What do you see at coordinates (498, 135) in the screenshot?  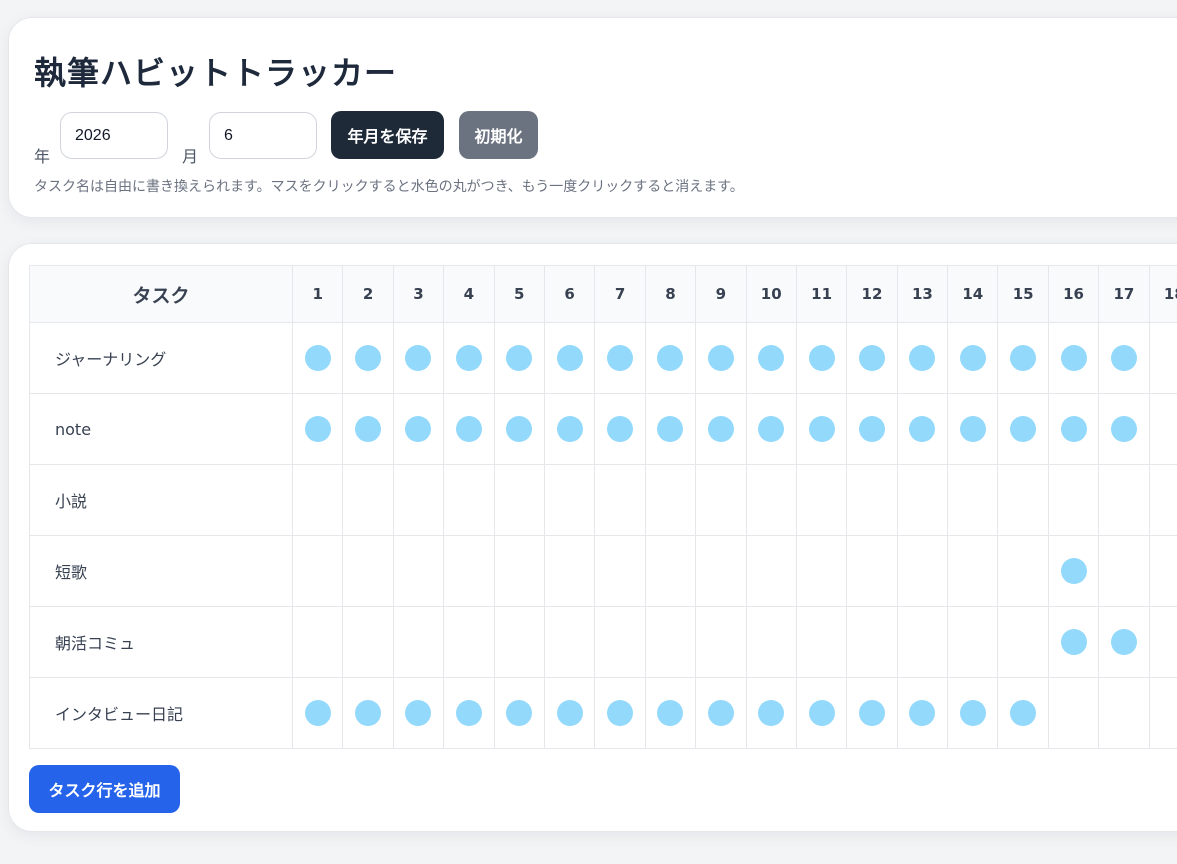 I see `reset-button: 初期化` at bounding box center [498, 135].